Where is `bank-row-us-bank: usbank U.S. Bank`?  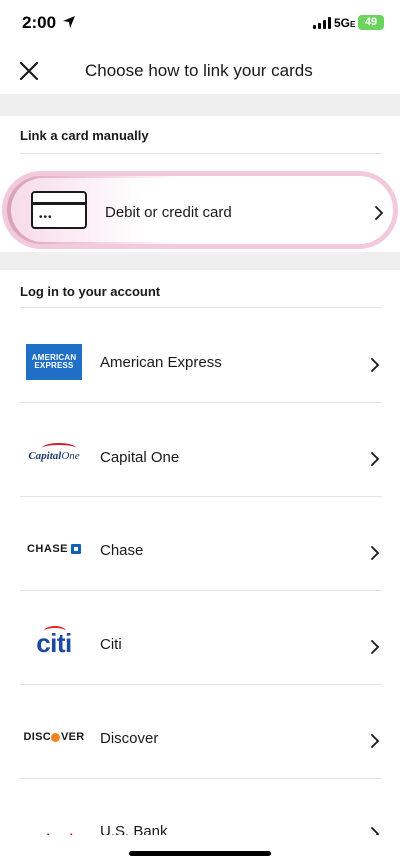 bank-row-us-bank: usbank U.S. Bank is located at coordinates (200, 810).